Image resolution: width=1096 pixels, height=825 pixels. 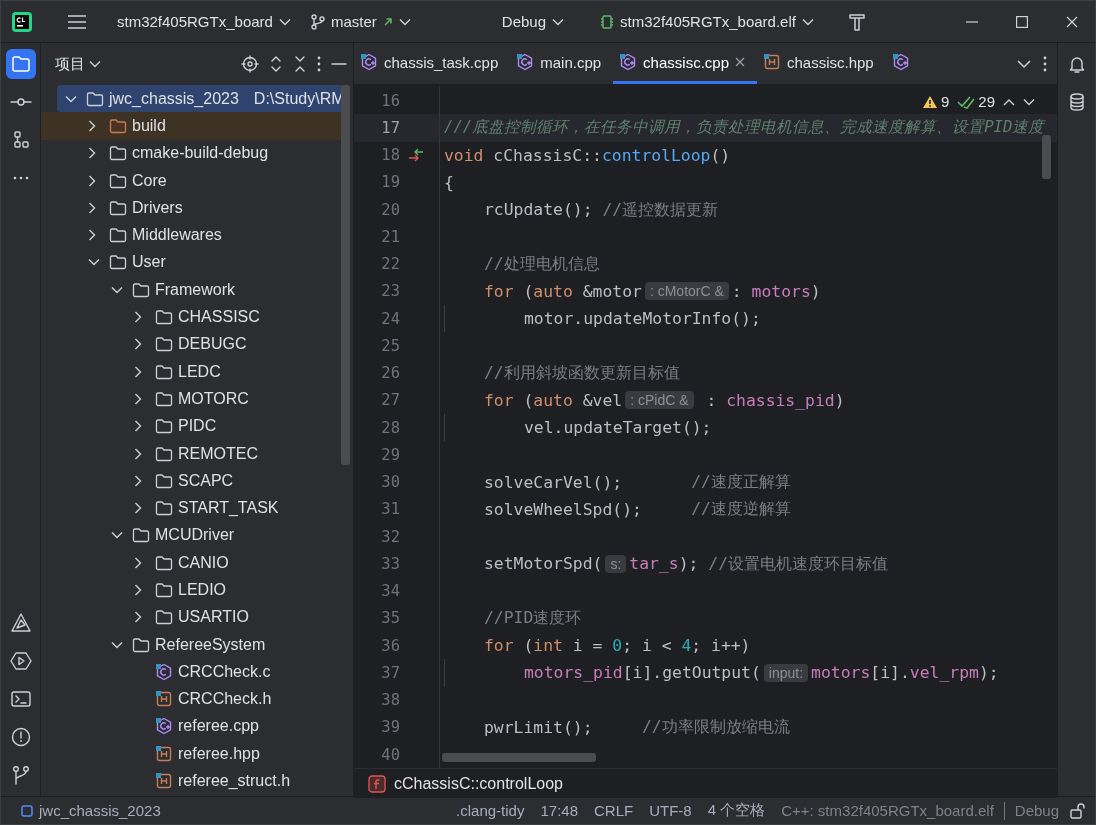 I want to click on tree-item: DEBUGC, so click(x=192, y=344).